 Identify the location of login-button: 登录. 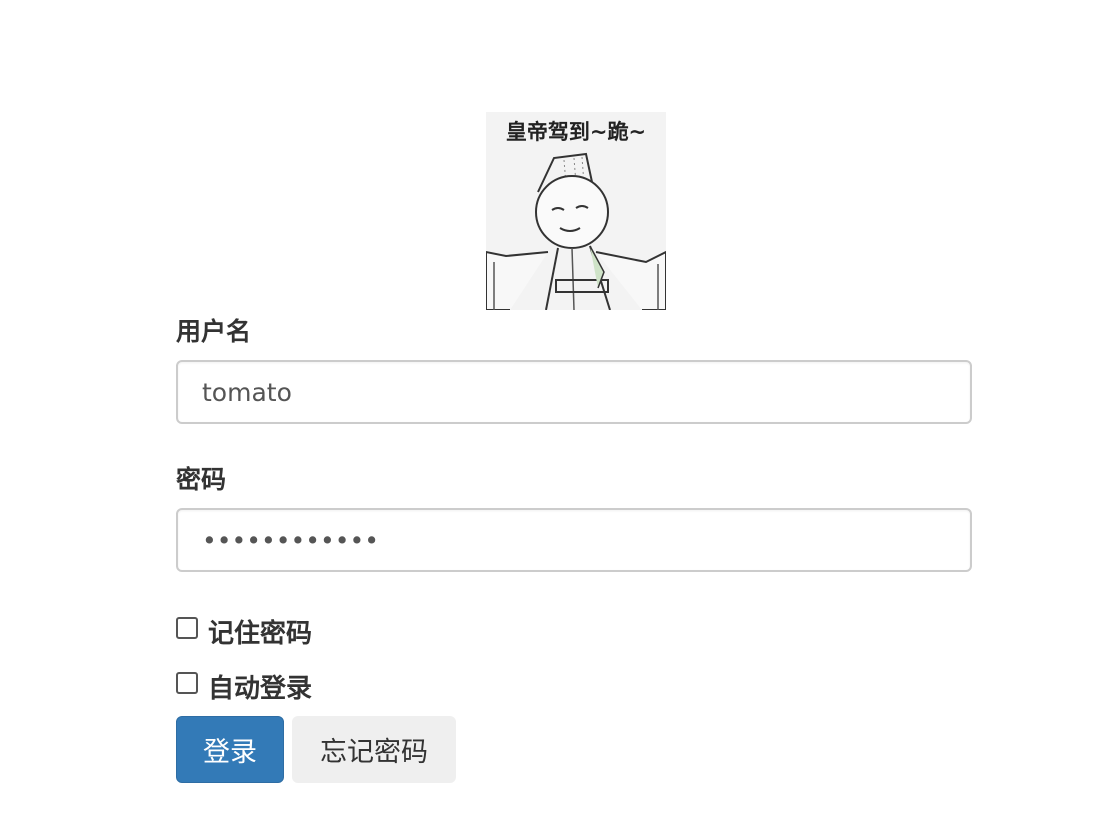
(230, 749).